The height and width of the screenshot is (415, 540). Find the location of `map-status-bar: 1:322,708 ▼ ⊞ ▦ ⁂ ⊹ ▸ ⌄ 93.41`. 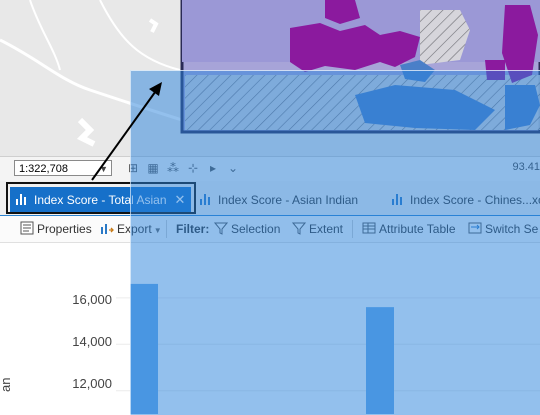

map-status-bar: 1:322,708 ▼ ⊞ ▦ ⁂ ⊹ ▸ ⌄ 93.41 is located at coordinates (270, 169).